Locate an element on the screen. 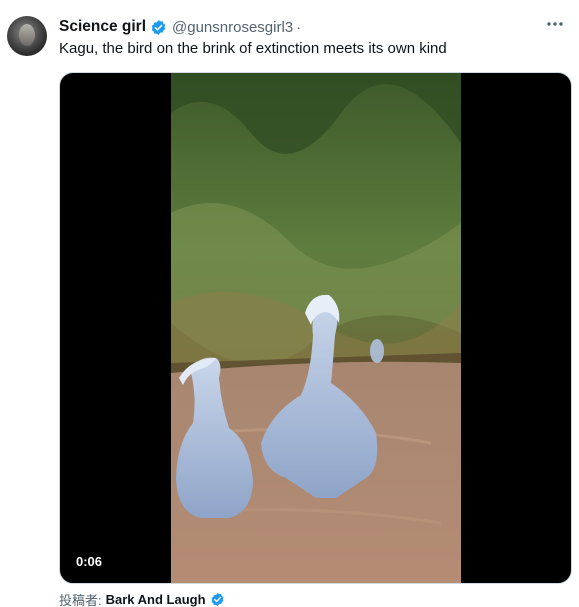 This screenshot has height=607, width=579. video-duration: 0:06 is located at coordinates (89, 561).